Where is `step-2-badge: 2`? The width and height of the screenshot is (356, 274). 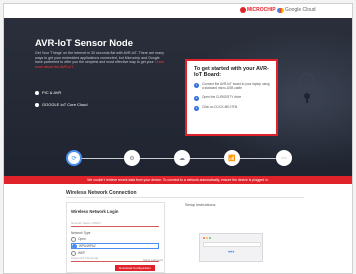
step-2-badge: 2 is located at coordinates (196, 98).